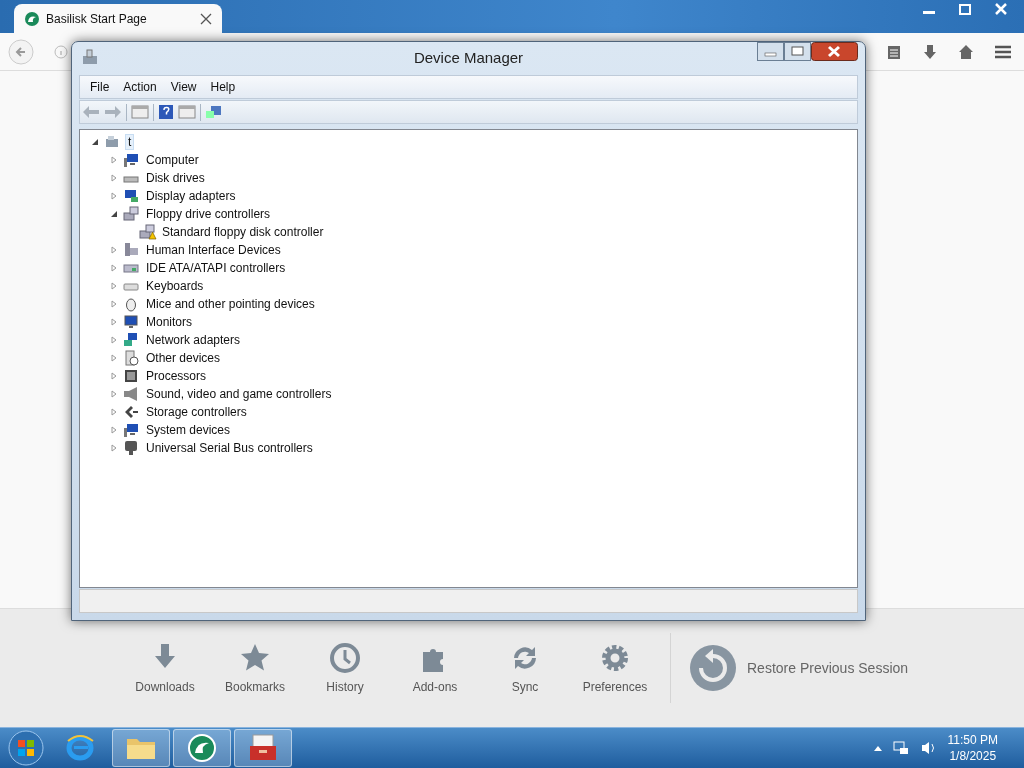 This screenshot has width=1024, height=768. What do you see at coordinates (176, 376) in the screenshot?
I see `tree-item: Processors` at bounding box center [176, 376].